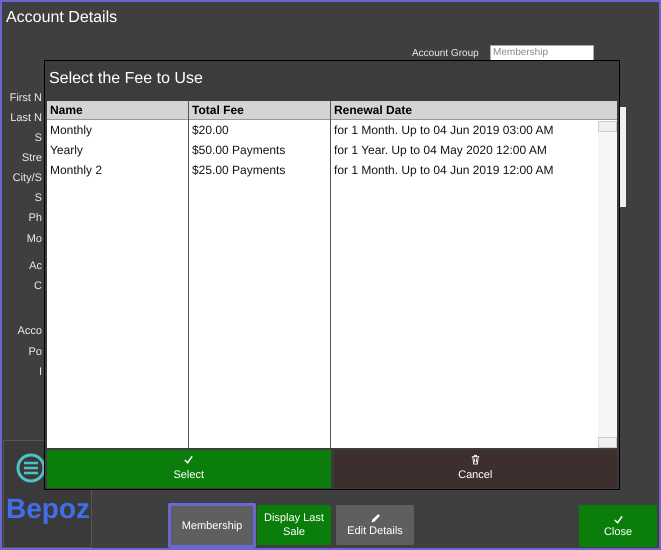 The width and height of the screenshot is (661, 550). Describe the element at coordinates (34, 239) in the screenshot. I see `field-label: Mo` at that location.